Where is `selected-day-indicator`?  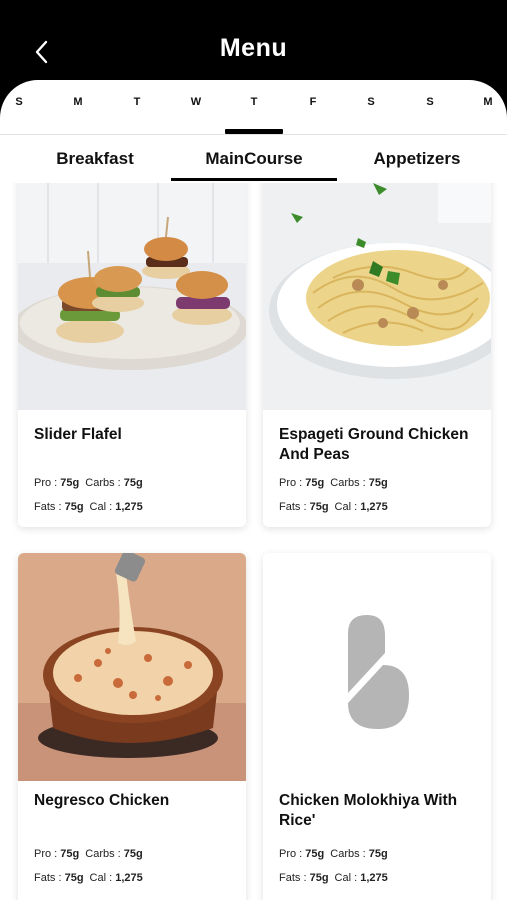
selected-day-indicator is located at coordinates (254, 131).